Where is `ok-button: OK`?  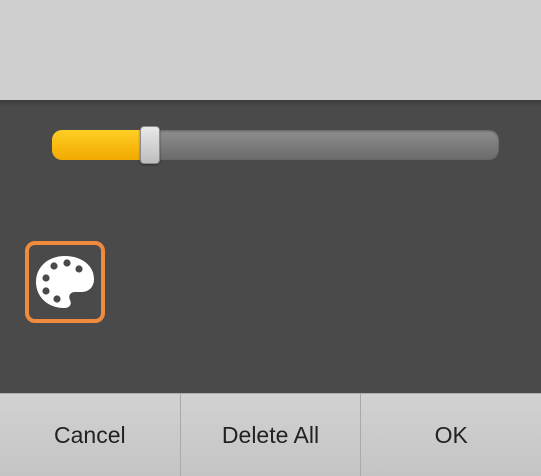 ok-button: OK is located at coordinates (451, 435).